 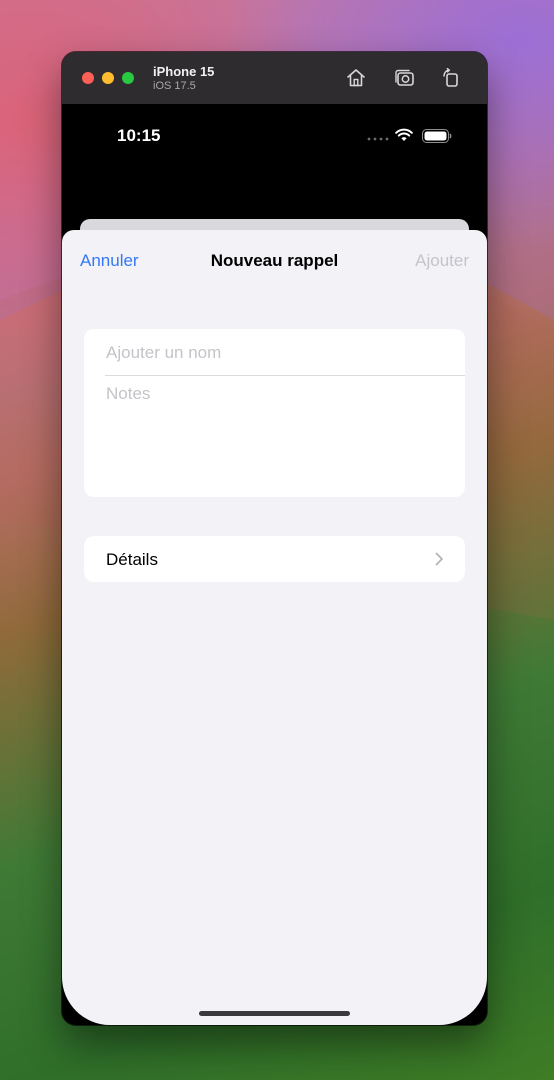 I want to click on device-name: iPhone 15, so click(x=184, y=71).